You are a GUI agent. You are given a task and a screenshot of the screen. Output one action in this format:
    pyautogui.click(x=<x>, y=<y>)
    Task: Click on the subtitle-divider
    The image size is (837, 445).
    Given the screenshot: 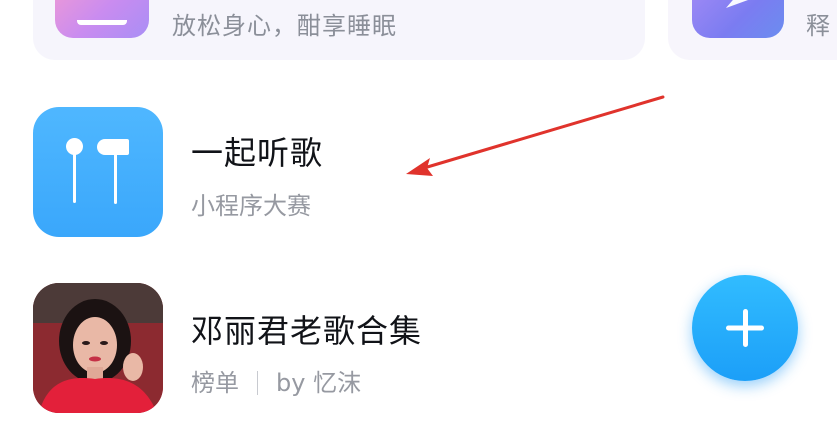 What is the action you would take?
    pyautogui.click(x=257, y=383)
    